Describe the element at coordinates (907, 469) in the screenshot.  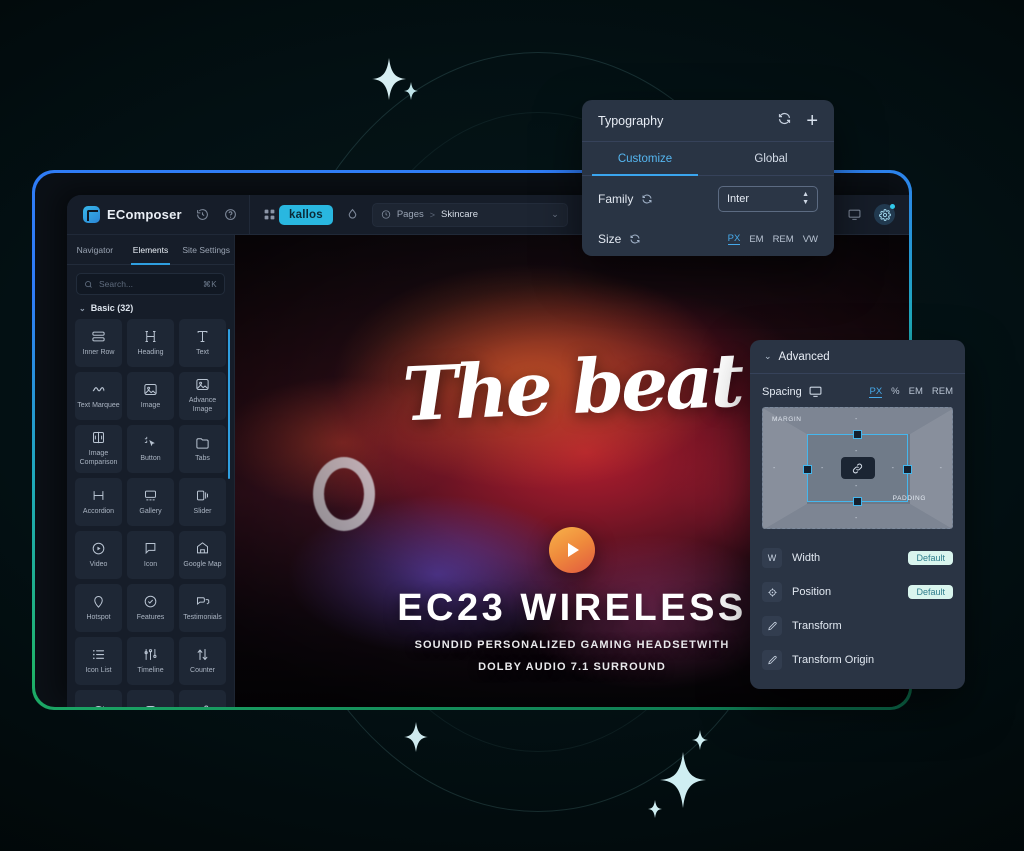
I see `handle-right` at that location.